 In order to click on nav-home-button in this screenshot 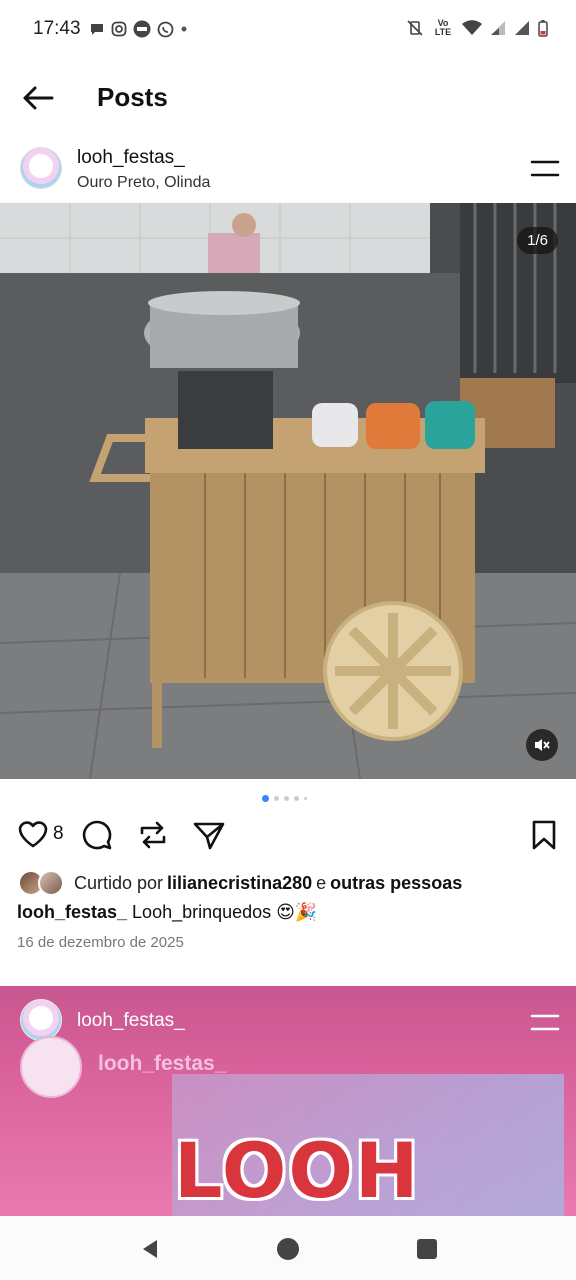, I will do `click(288, 1249)`.